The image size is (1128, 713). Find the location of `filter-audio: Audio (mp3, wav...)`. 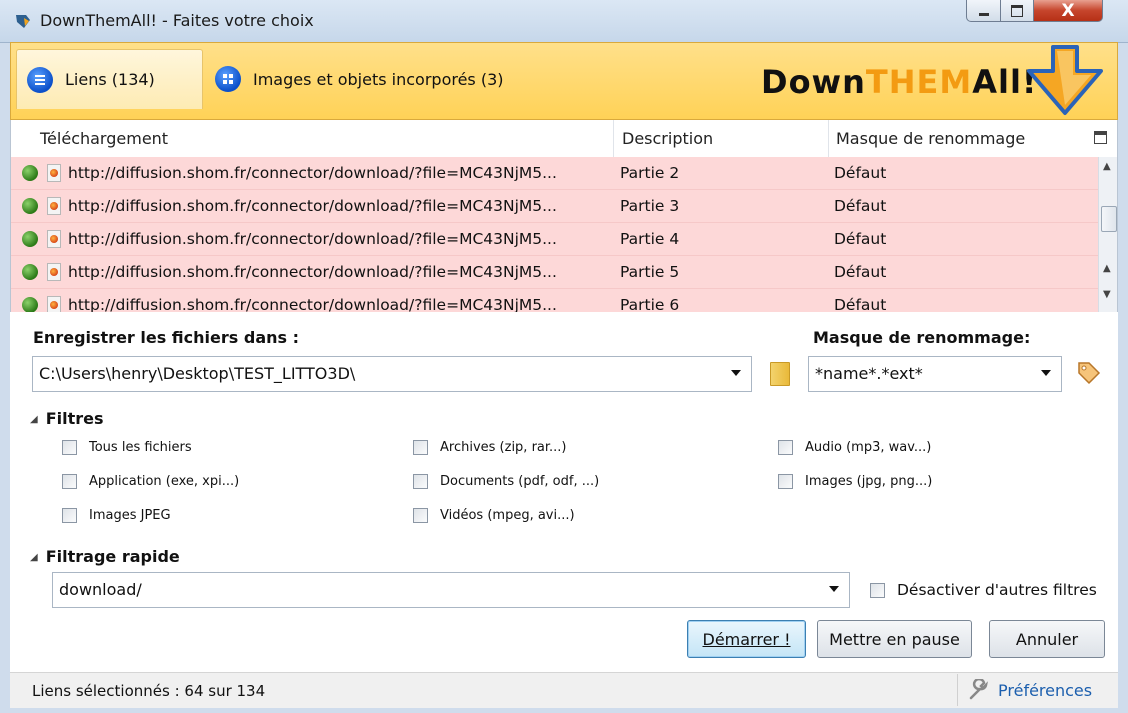

filter-audio: Audio (mp3, wav...) is located at coordinates (854, 447).